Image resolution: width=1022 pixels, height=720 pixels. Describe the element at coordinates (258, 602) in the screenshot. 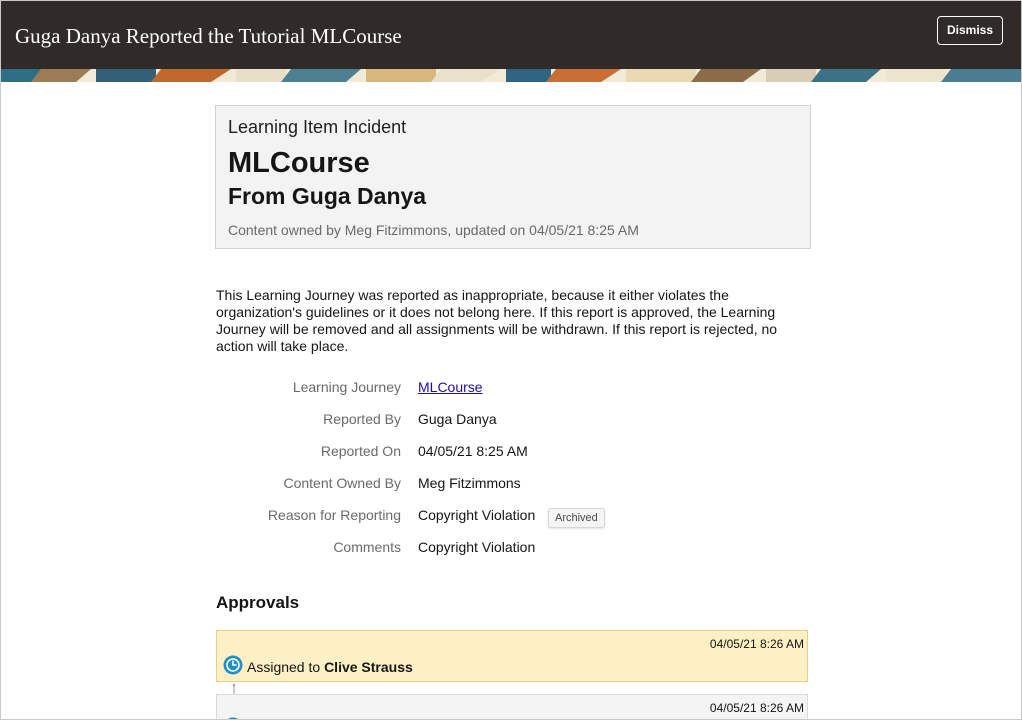

I see `approvals-heading: Approvals` at that location.